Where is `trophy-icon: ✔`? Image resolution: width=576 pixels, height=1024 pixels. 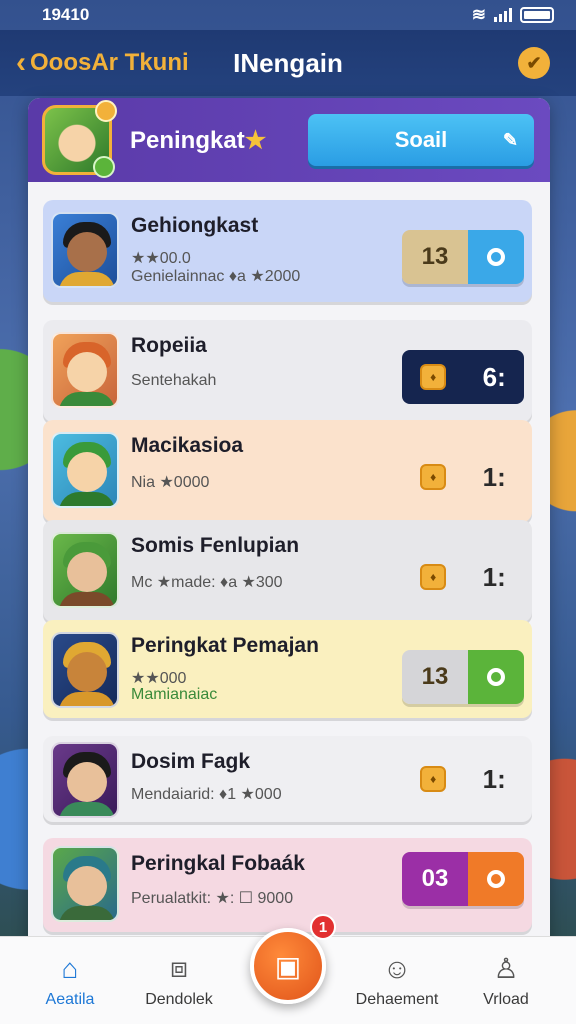 trophy-icon: ✔ is located at coordinates (534, 63).